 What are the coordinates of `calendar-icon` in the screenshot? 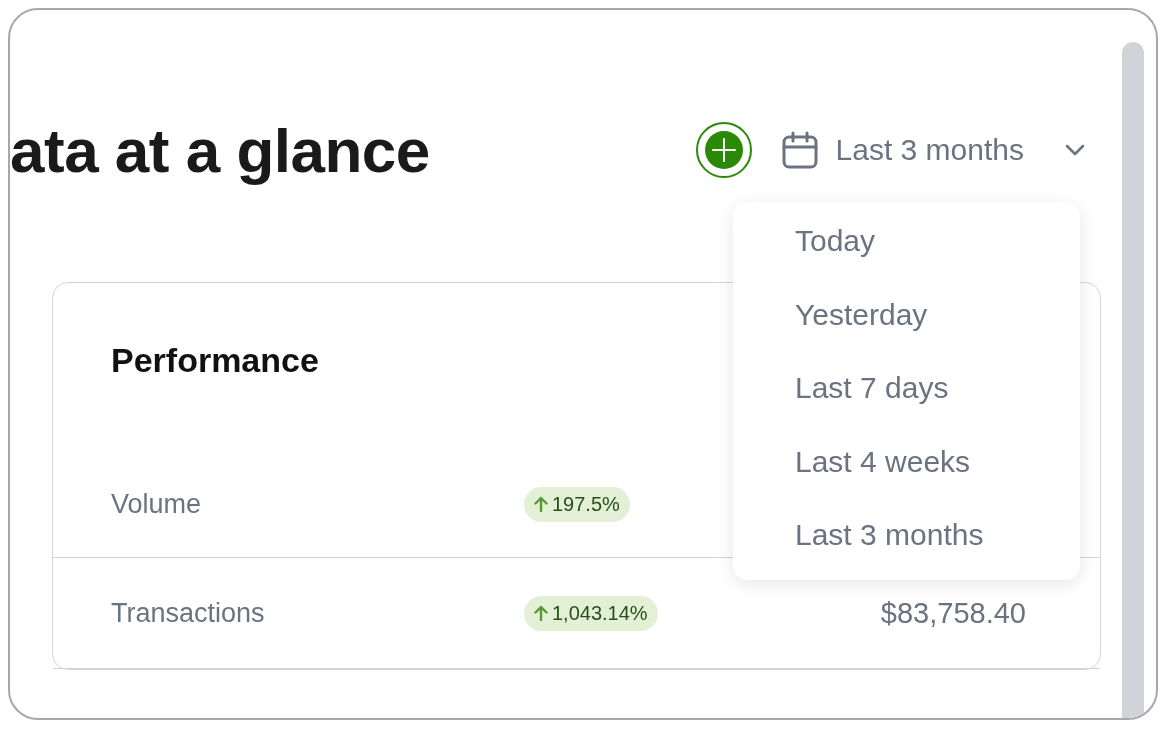 It's located at (799, 150).